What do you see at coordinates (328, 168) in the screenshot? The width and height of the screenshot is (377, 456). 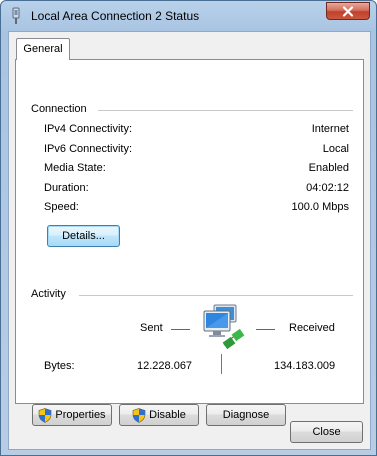 I see `media-state-value: Enabled` at bounding box center [328, 168].